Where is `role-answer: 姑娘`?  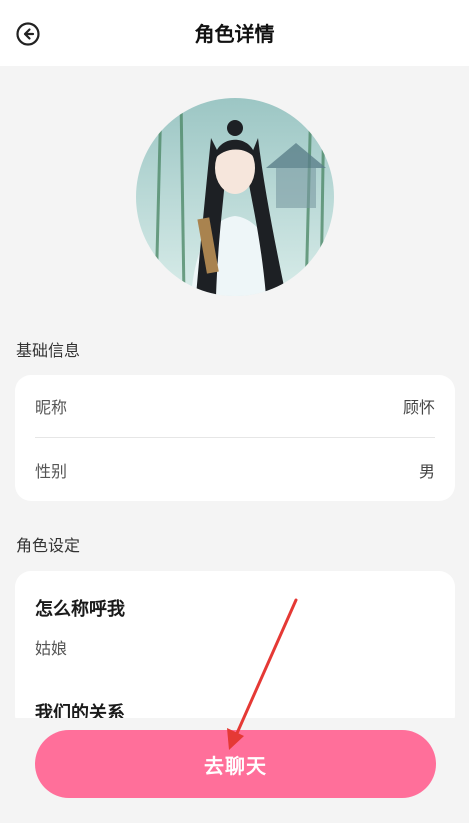
role-answer: 姑娘 is located at coordinates (51, 648).